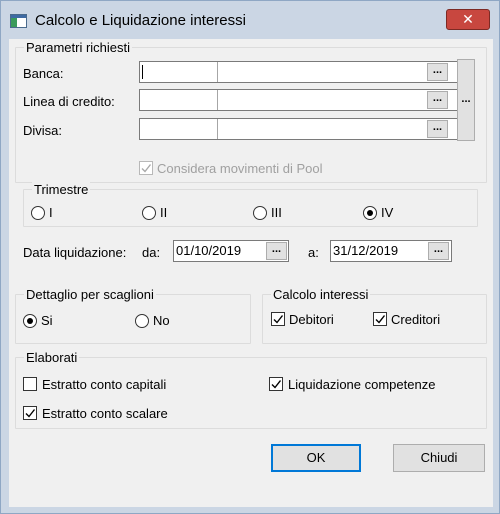  I want to click on window-title: Calcolo e Liquidazione interessi, so click(140, 20).